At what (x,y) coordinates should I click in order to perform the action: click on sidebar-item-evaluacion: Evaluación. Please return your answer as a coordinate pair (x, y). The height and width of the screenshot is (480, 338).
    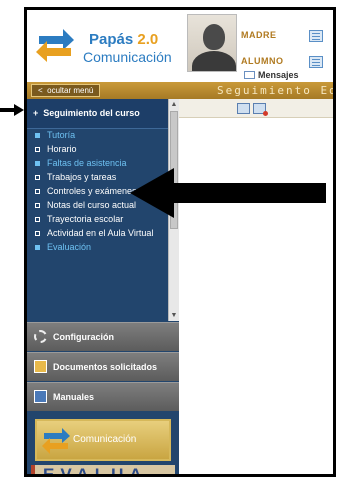
    Looking at the image, I should click on (97, 247).